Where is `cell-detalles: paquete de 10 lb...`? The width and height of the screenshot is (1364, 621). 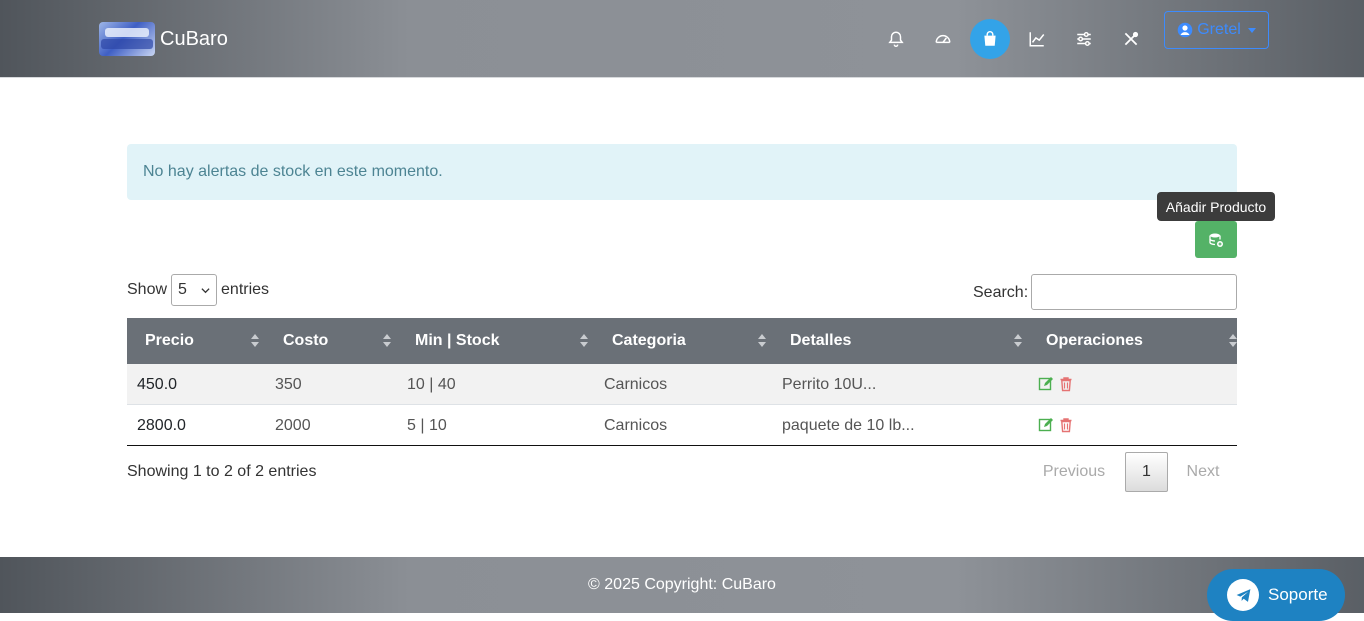
cell-detalles: paquete de 10 lb... is located at coordinates (848, 425).